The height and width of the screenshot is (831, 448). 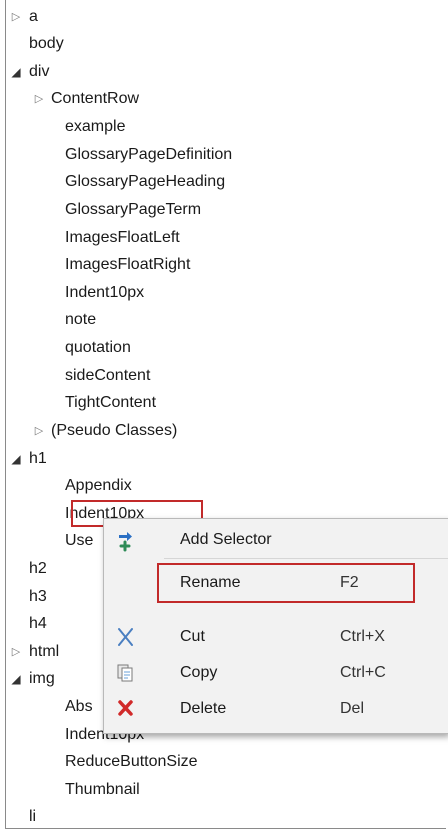 What do you see at coordinates (362, 636) in the screenshot?
I see `menu-item-shortcut: Ctrl+X` at bounding box center [362, 636].